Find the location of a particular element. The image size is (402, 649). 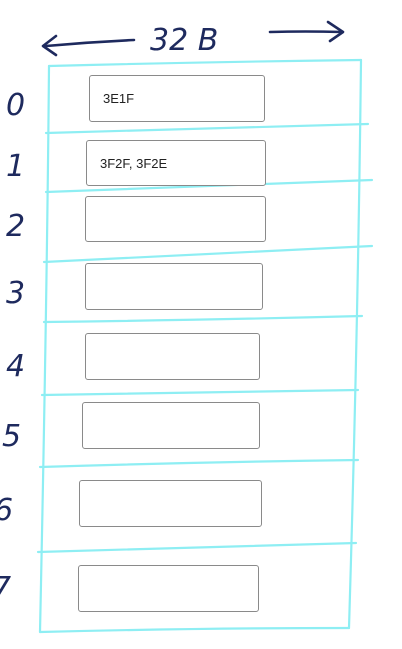

row-index-label: 5 is located at coordinates (11, 436).